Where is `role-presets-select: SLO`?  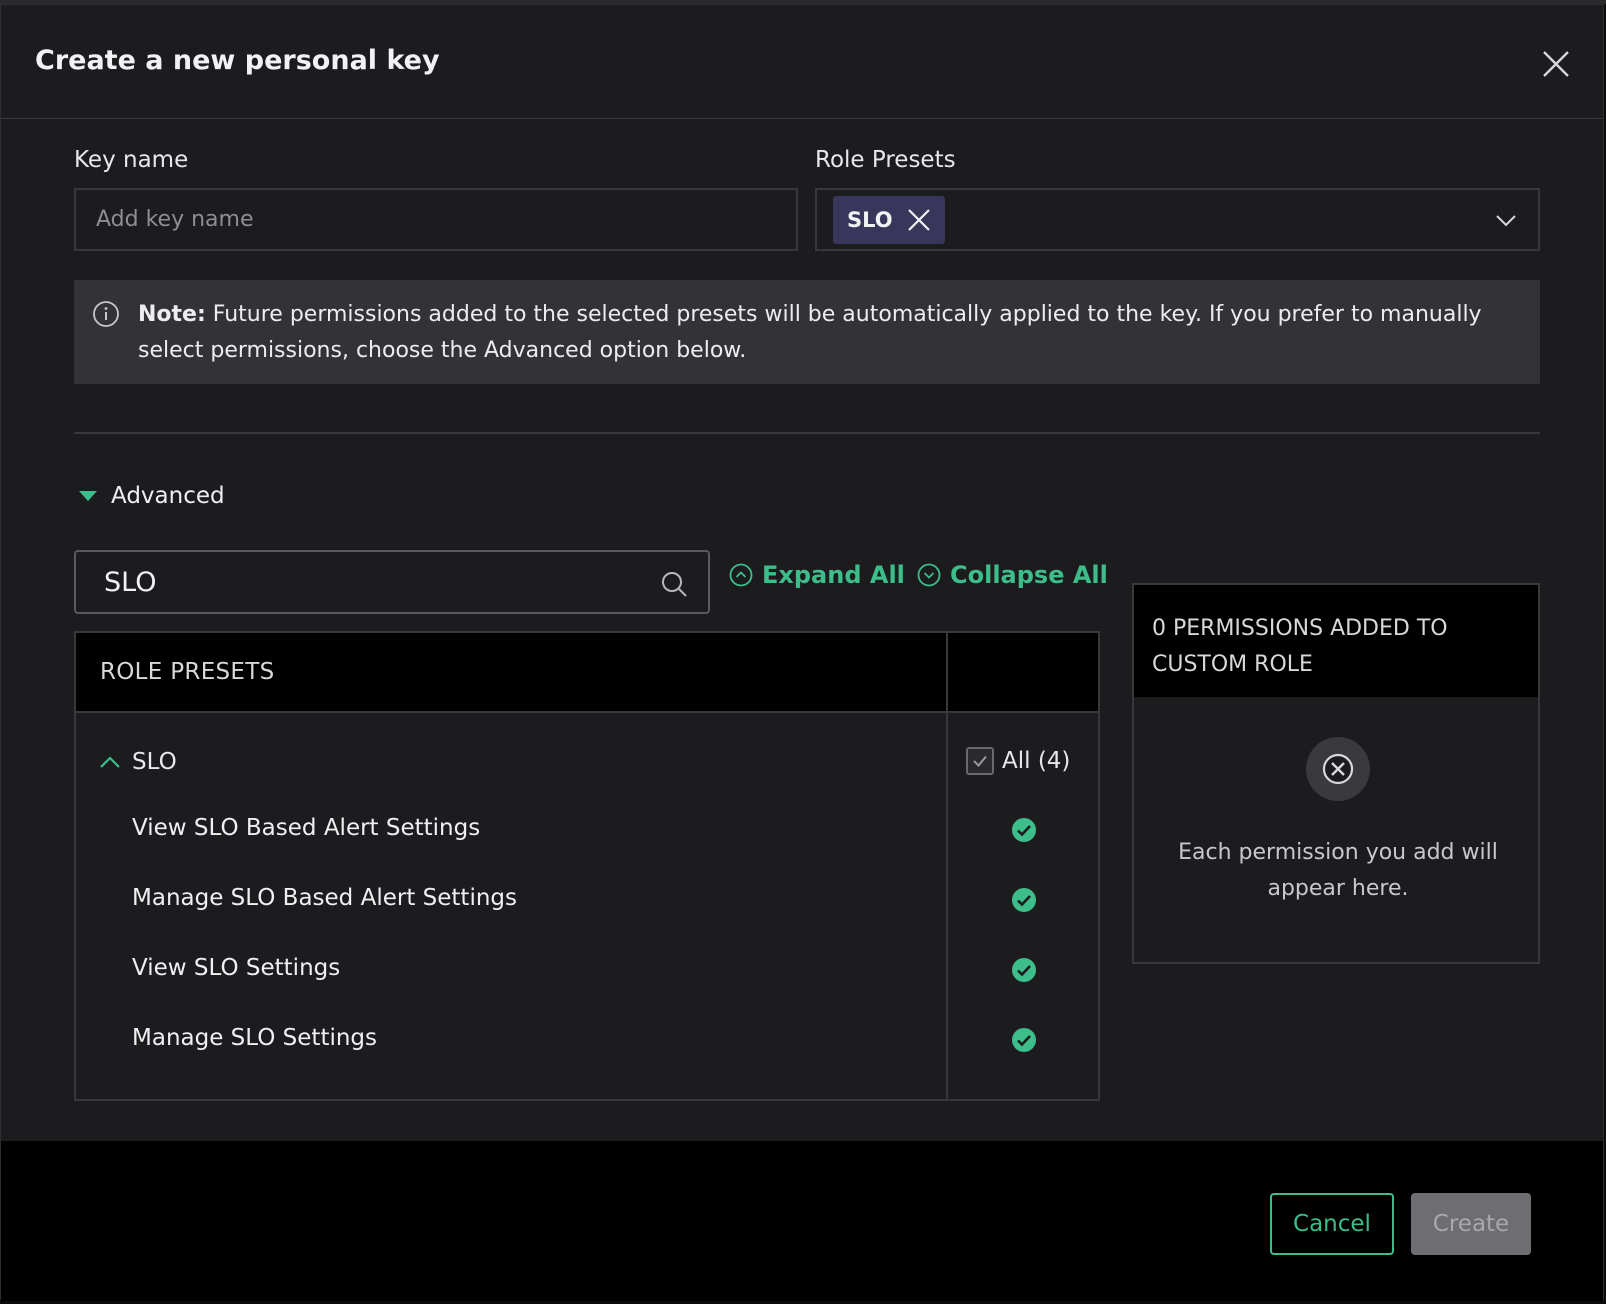 role-presets-select: SLO is located at coordinates (1177, 219).